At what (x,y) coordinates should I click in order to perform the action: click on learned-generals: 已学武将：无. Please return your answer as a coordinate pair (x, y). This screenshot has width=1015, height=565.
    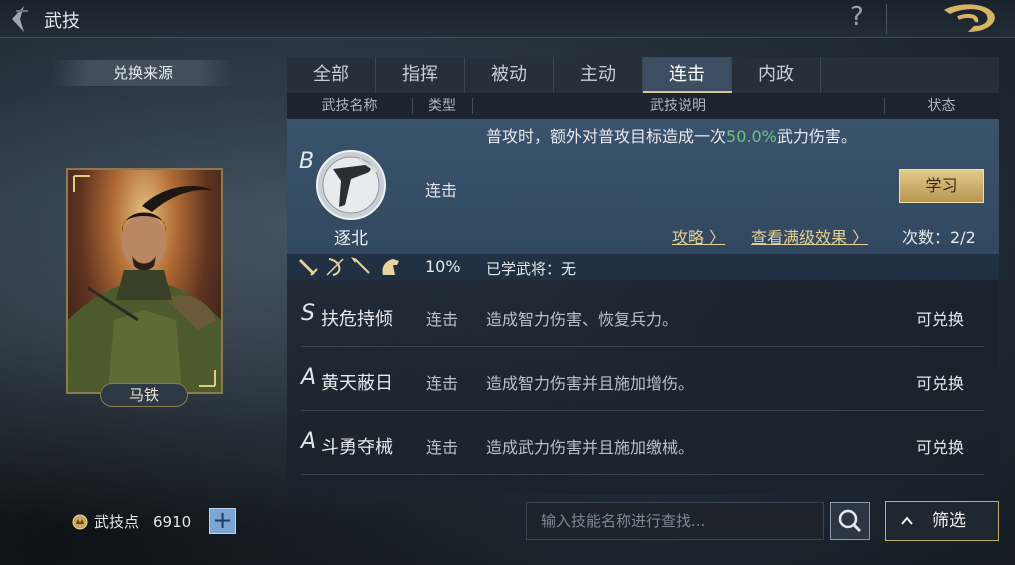
    Looking at the image, I should click on (531, 269).